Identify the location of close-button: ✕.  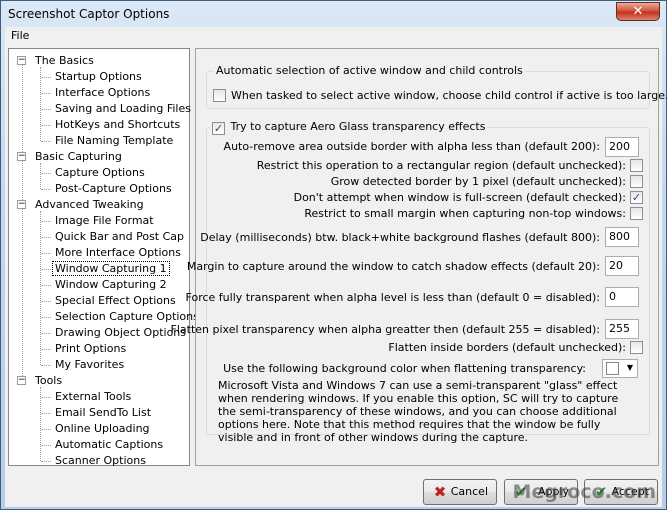
(638, 11).